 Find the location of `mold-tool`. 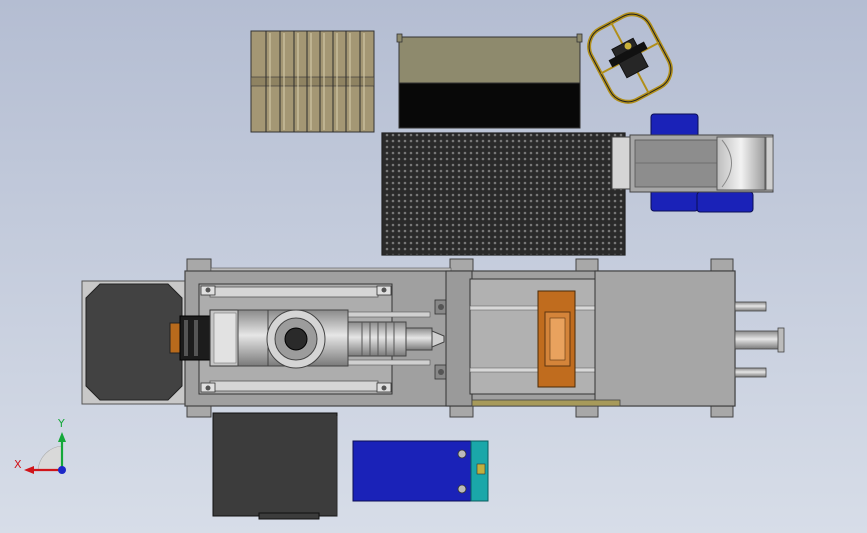

mold-tool is located at coordinates (556, 339).